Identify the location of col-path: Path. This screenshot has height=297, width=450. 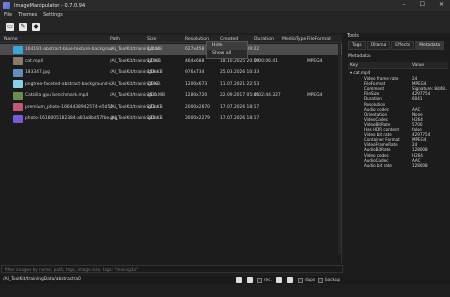
(115, 39).